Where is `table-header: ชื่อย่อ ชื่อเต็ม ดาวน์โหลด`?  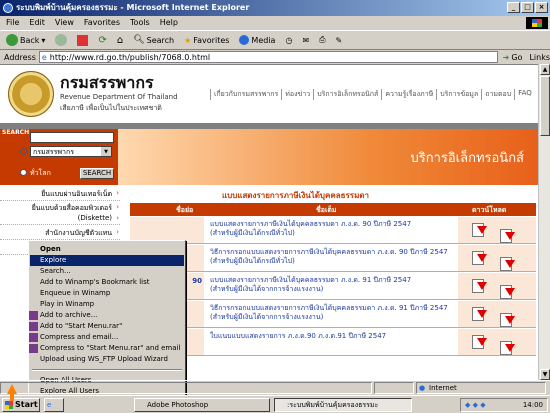
table-header: ชื่อย่อ ชื่อเต็ม ดาวน์โหลด is located at coordinates (333, 209).